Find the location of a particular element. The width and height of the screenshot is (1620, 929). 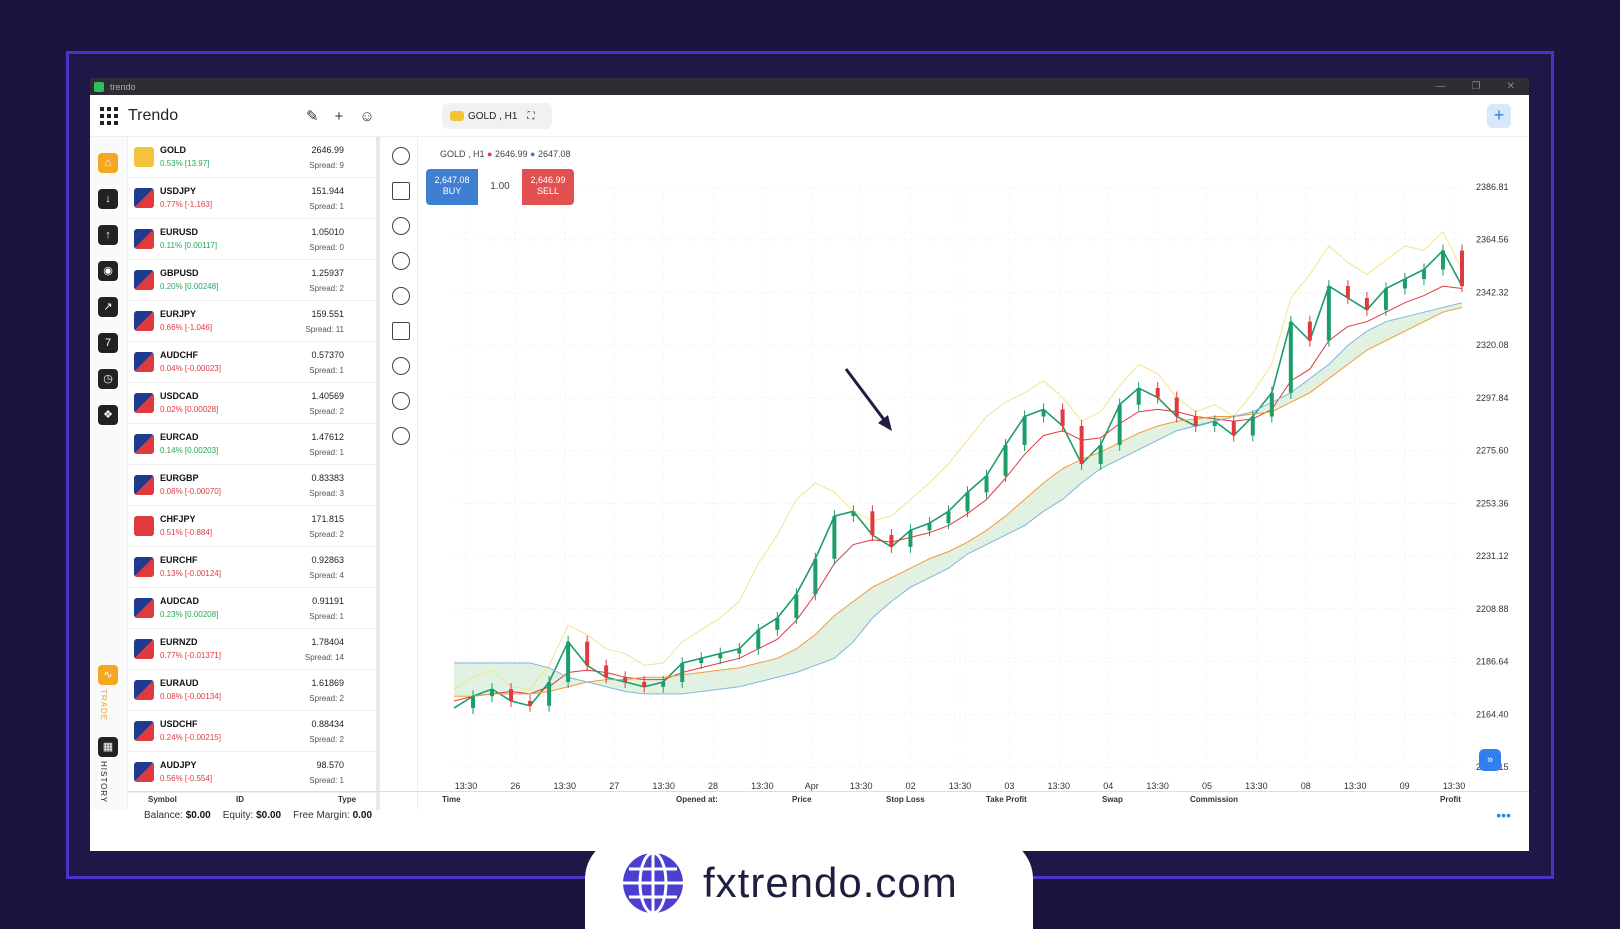

more-options-icon: ••• is located at coordinates (1503, 815).